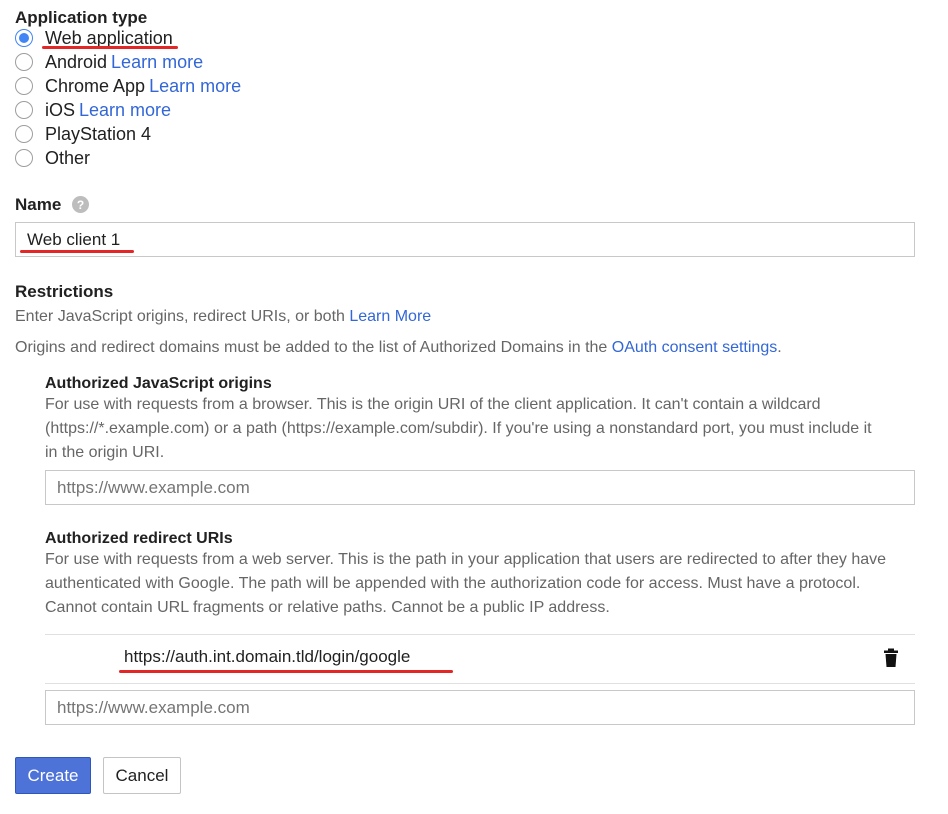  I want to click on restrictions-title: Restrictions, so click(64, 291).